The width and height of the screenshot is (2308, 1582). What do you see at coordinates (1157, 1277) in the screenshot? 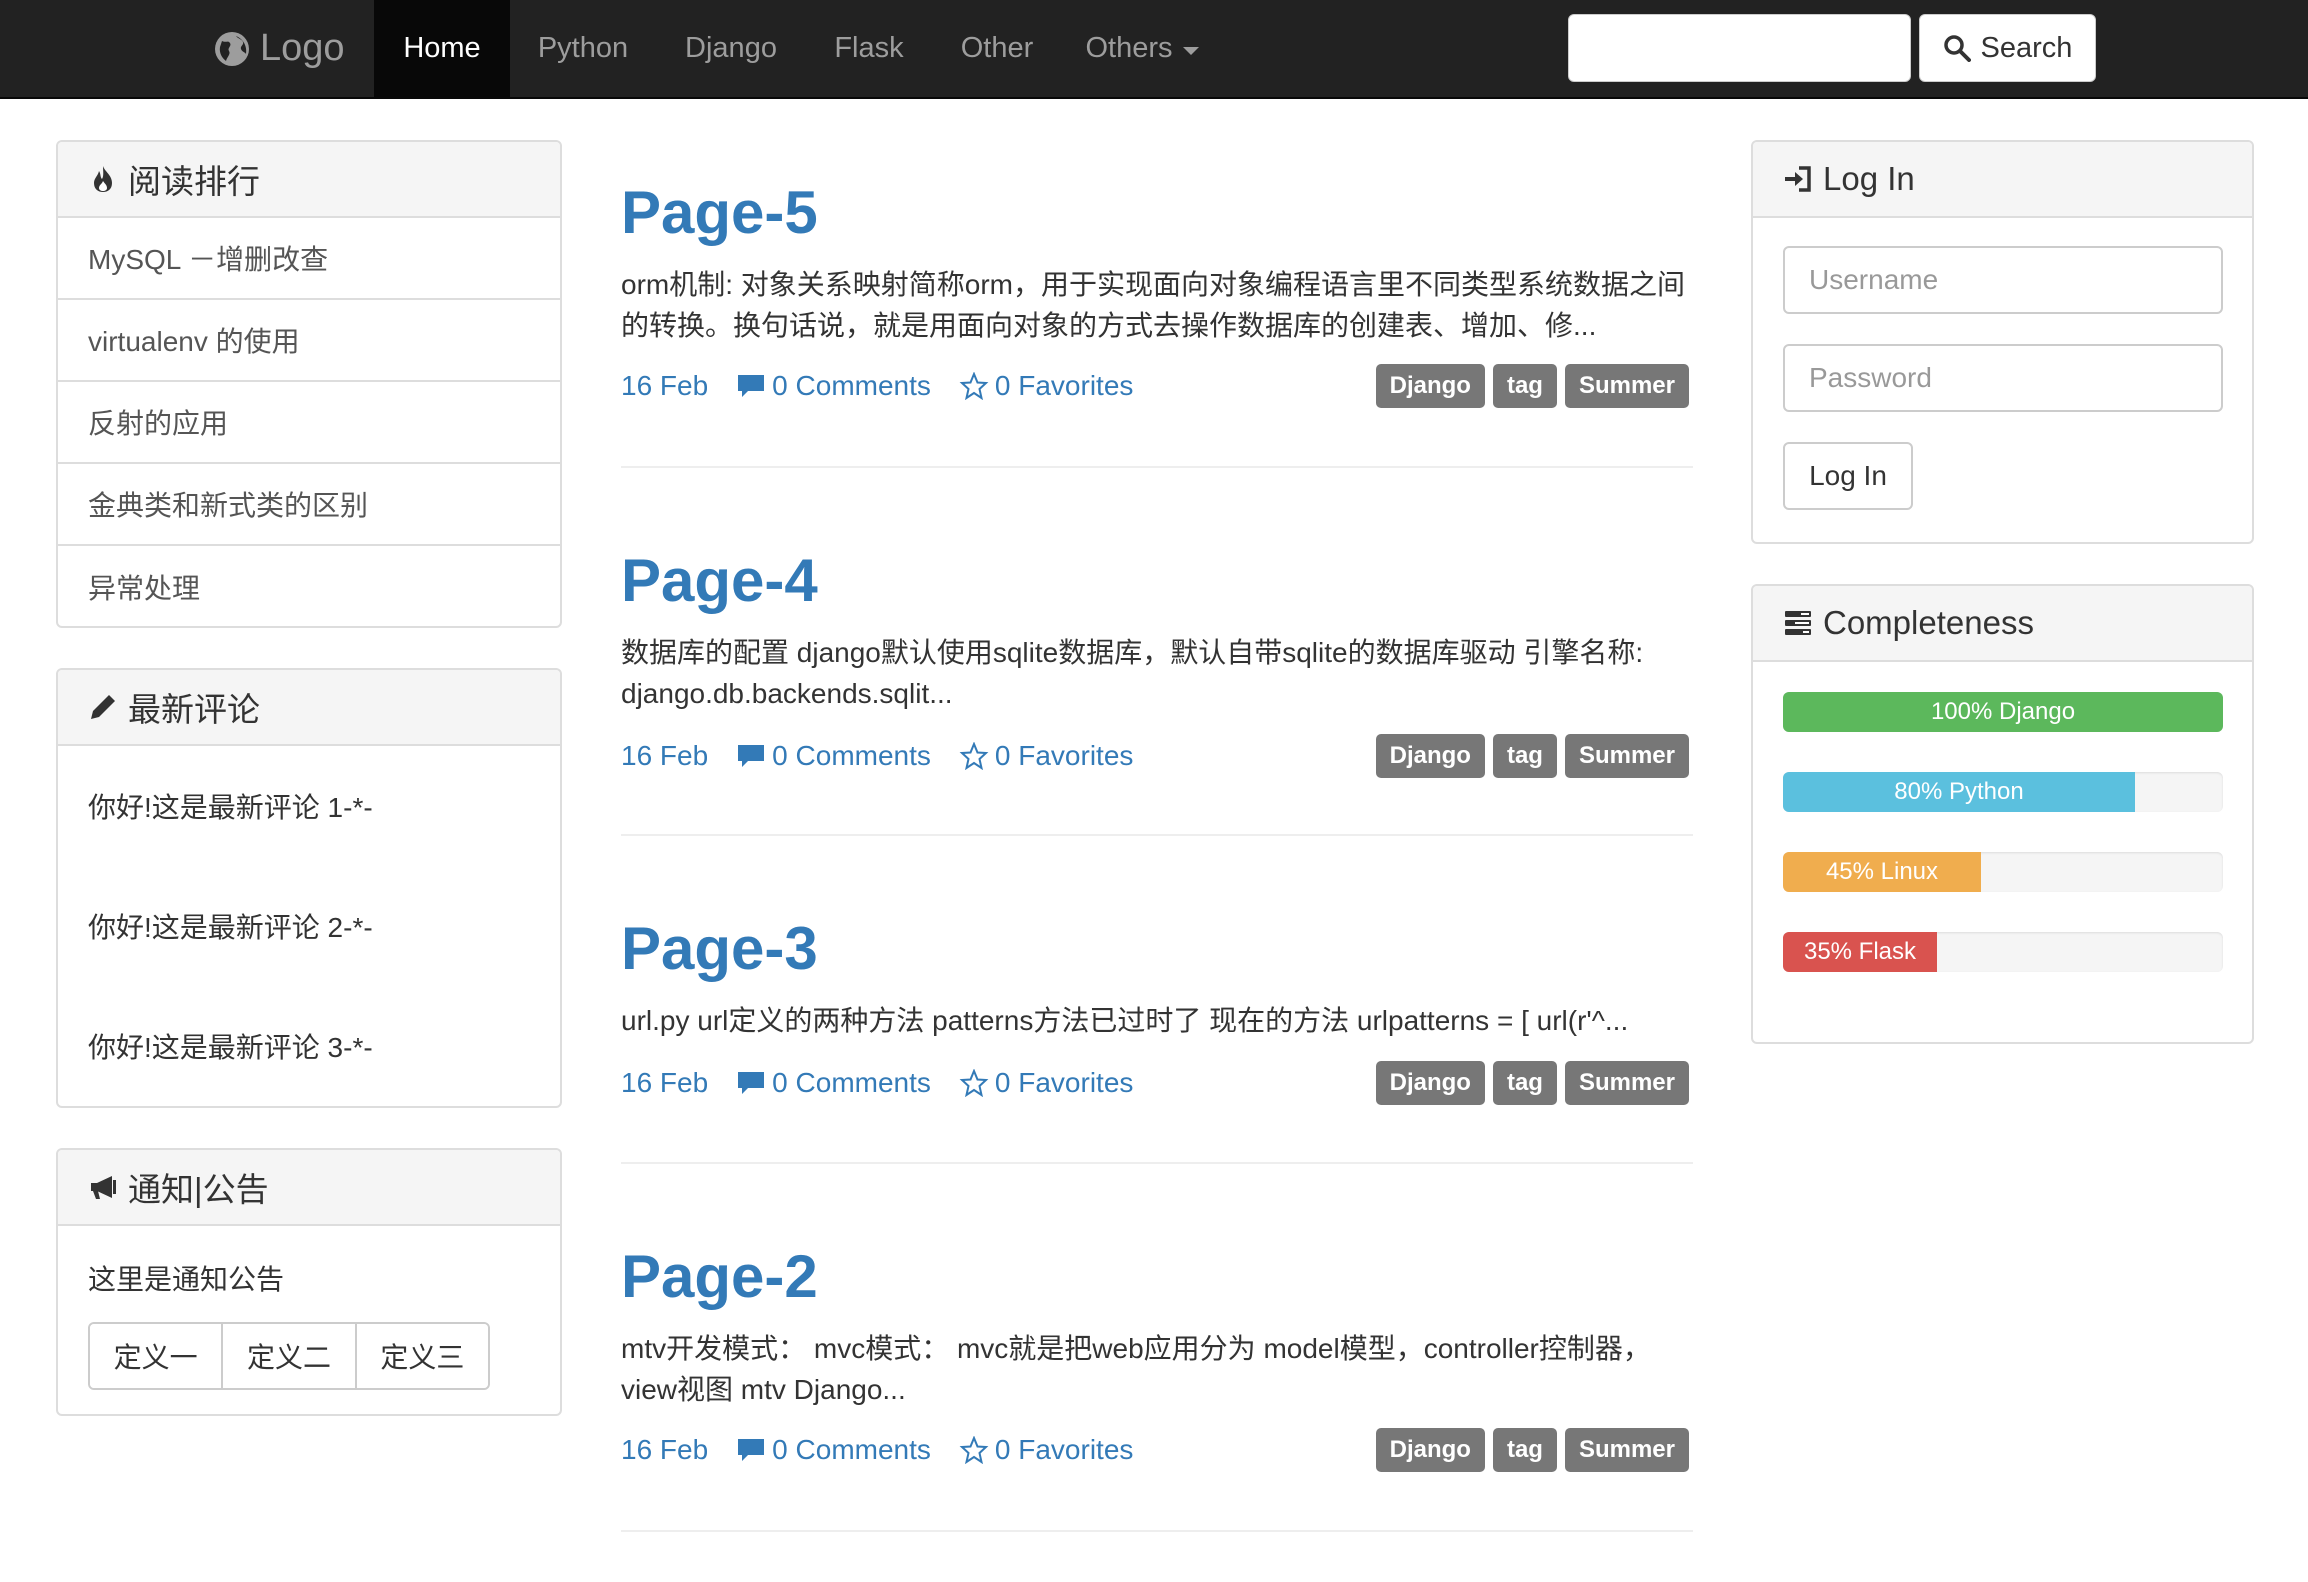
I see `article-title: Page-2` at bounding box center [1157, 1277].